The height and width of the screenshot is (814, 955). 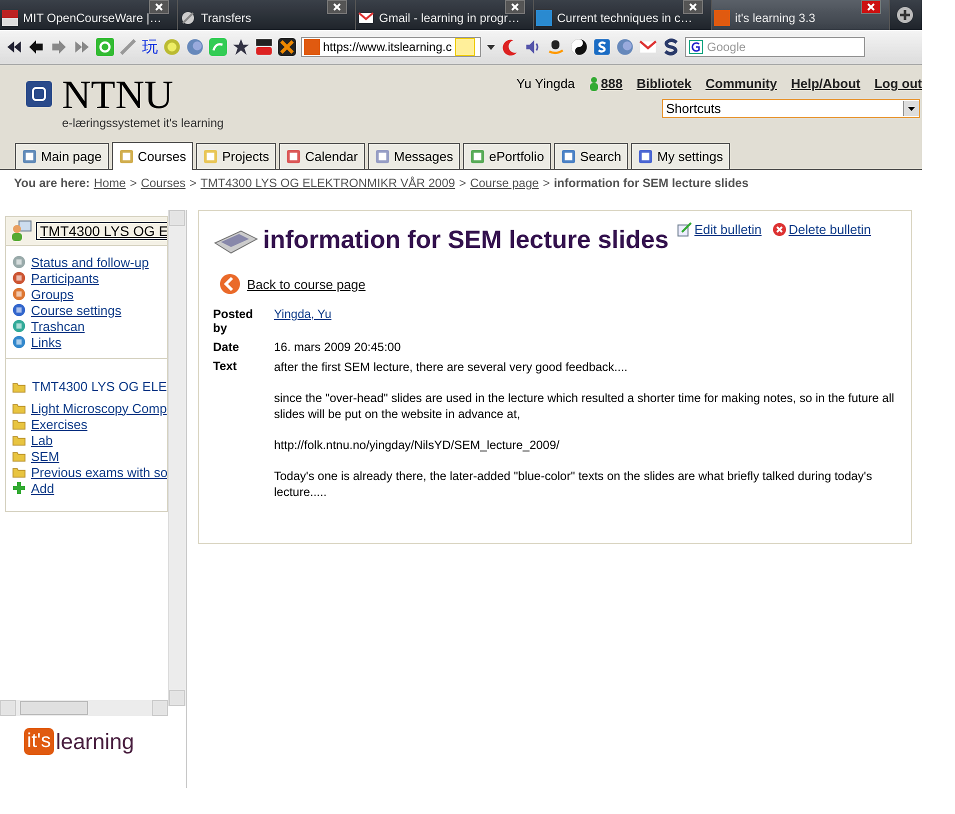 I want to click on dish-icon, so click(x=188, y=18).